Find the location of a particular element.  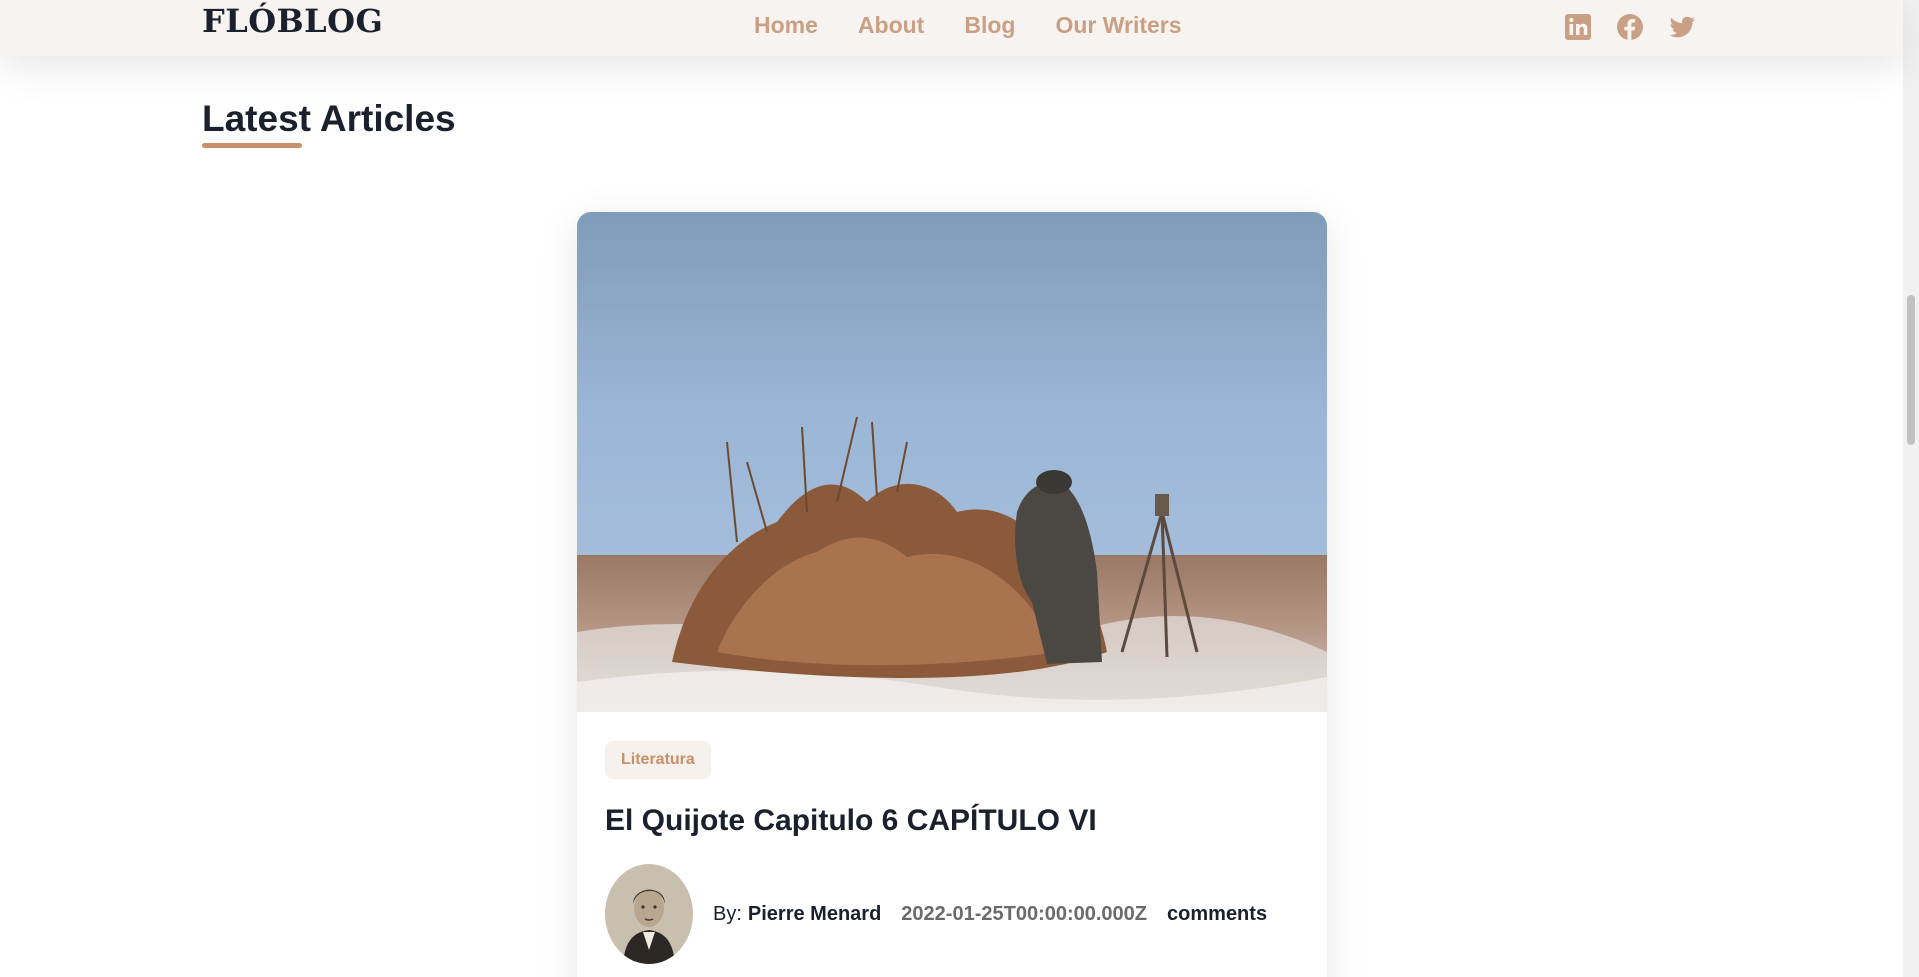

article-title: El Quijote Capitulo 6 CAPÍTULO VI is located at coordinates (851, 821).